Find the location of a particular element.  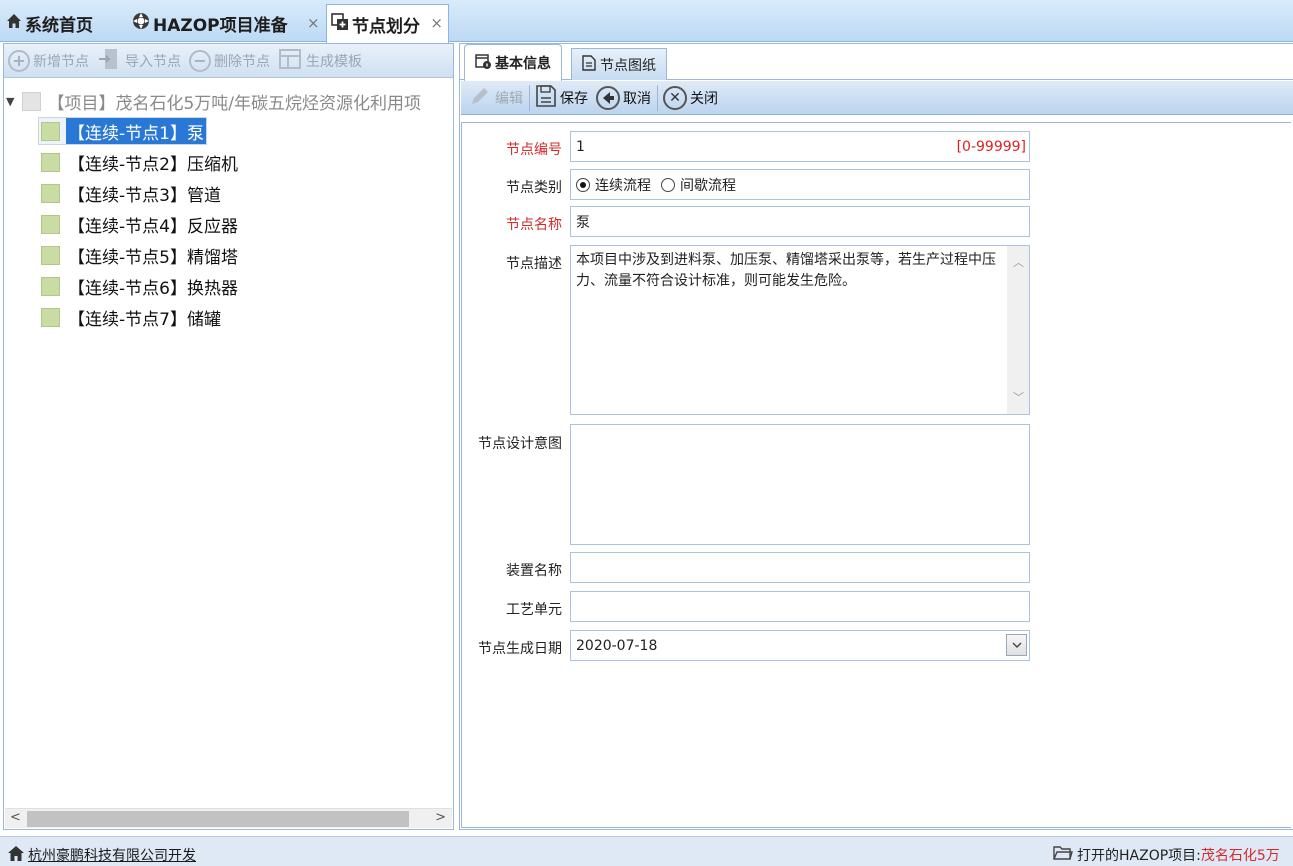

tab-home-label: 系统首页 is located at coordinates (59, 25).